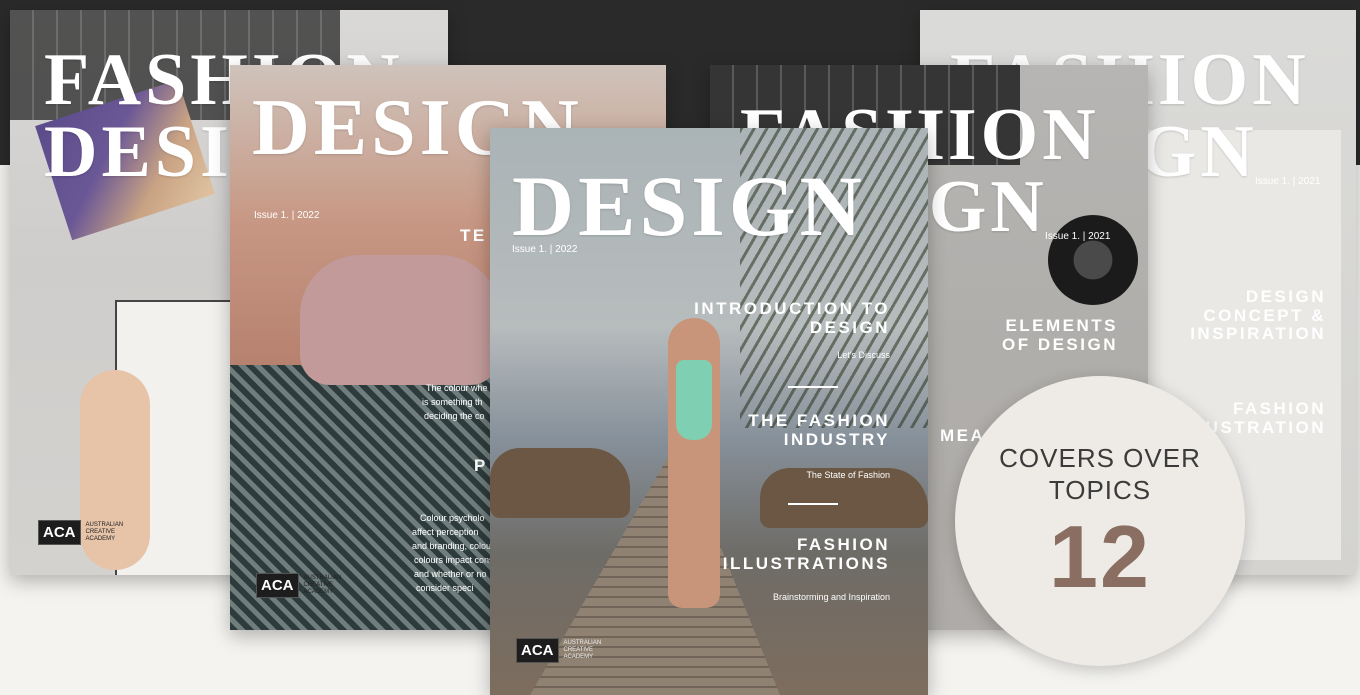  What do you see at coordinates (1100, 490) in the screenshot?
I see `badge-text-line2: TOPICS` at bounding box center [1100, 490].